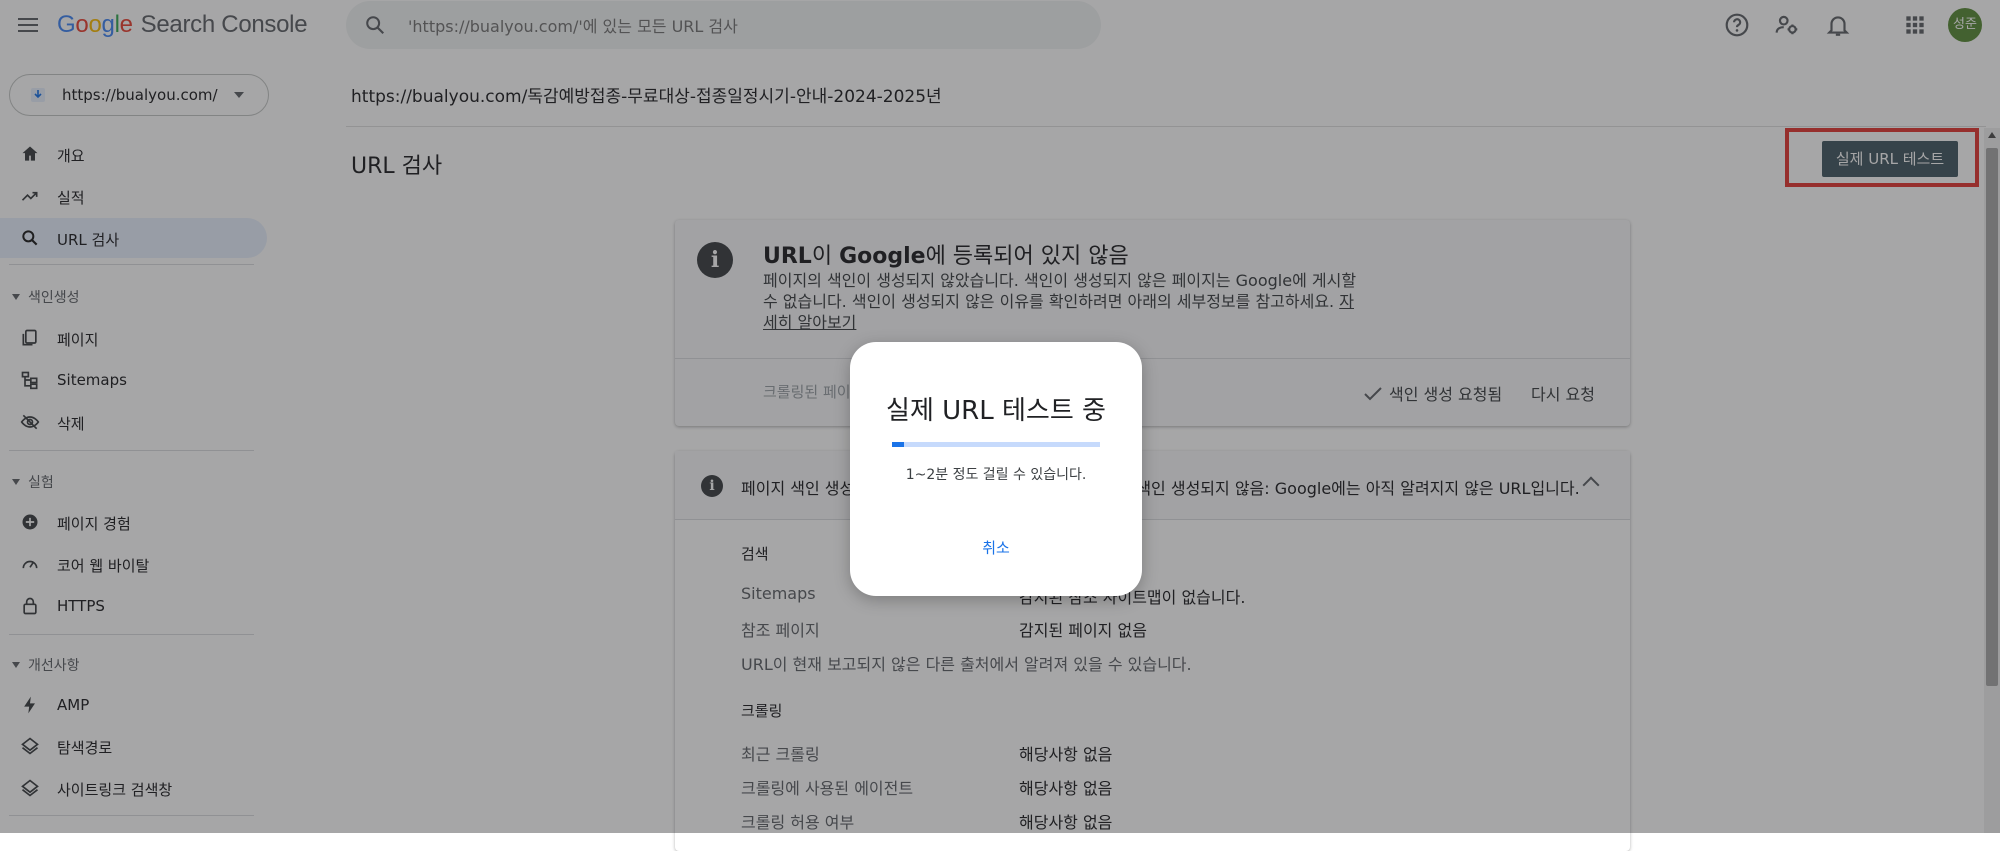  I want to click on cancel-button: 취소, so click(996, 548).